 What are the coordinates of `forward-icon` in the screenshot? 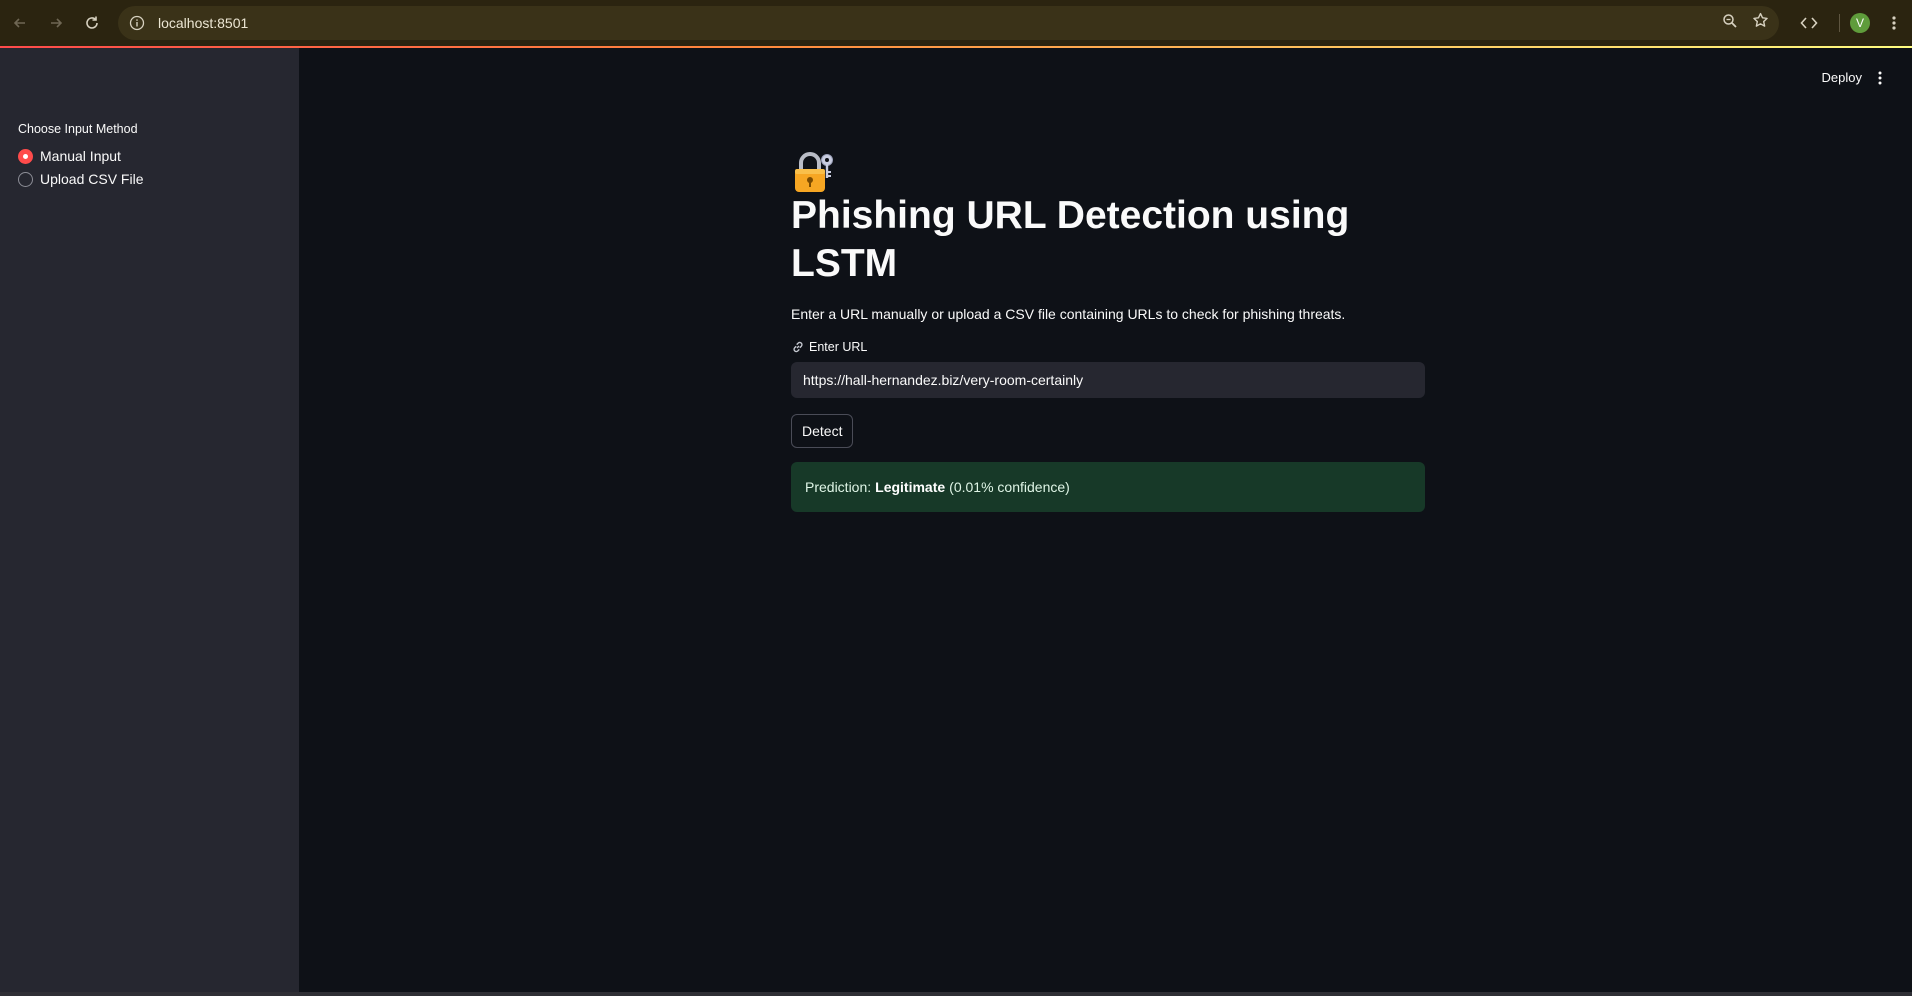 It's located at (56, 23).